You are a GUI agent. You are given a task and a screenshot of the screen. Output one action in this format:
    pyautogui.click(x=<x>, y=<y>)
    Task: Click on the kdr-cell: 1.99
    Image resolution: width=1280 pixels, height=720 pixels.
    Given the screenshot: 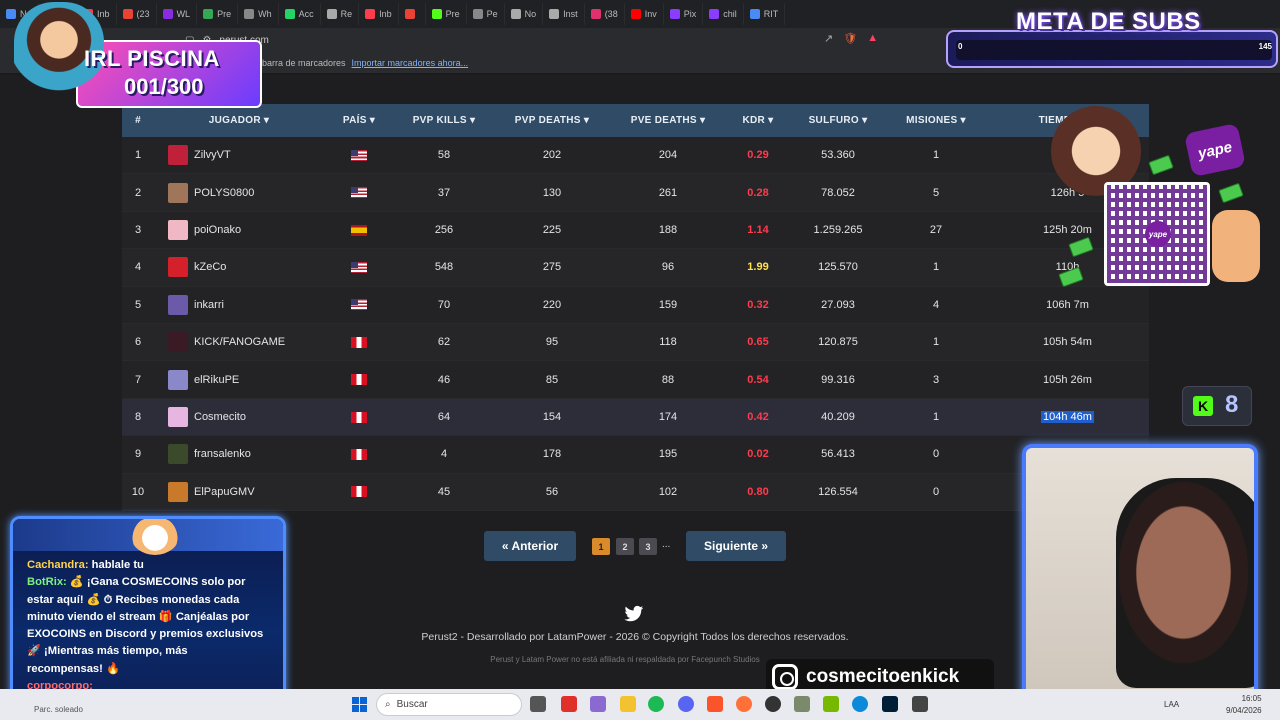 What is the action you would take?
    pyautogui.click(x=758, y=267)
    